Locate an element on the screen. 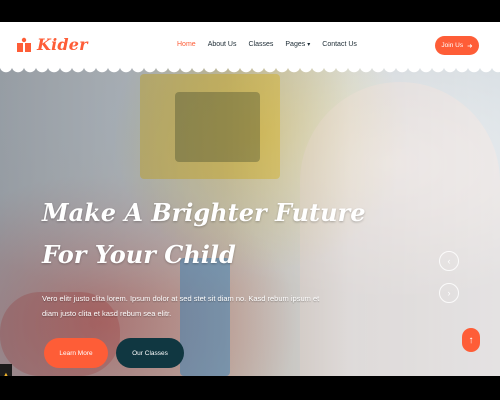 The height and width of the screenshot is (400, 500). nav-pages-label: Pages is located at coordinates (295, 44).